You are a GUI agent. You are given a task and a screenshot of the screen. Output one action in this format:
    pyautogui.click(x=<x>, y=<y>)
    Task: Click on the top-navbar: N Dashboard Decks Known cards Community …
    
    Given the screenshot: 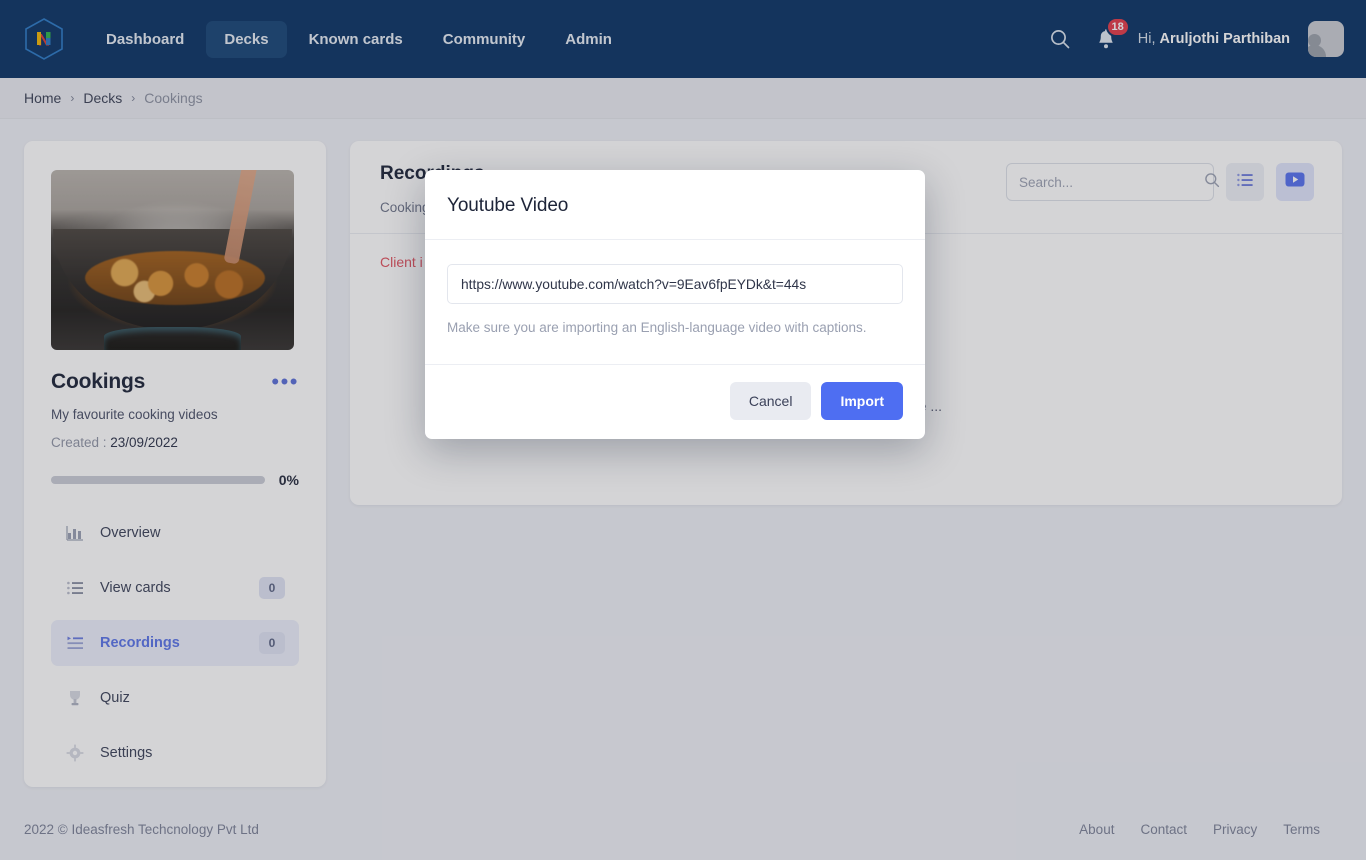 What is the action you would take?
    pyautogui.click(x=683, y=39)
    